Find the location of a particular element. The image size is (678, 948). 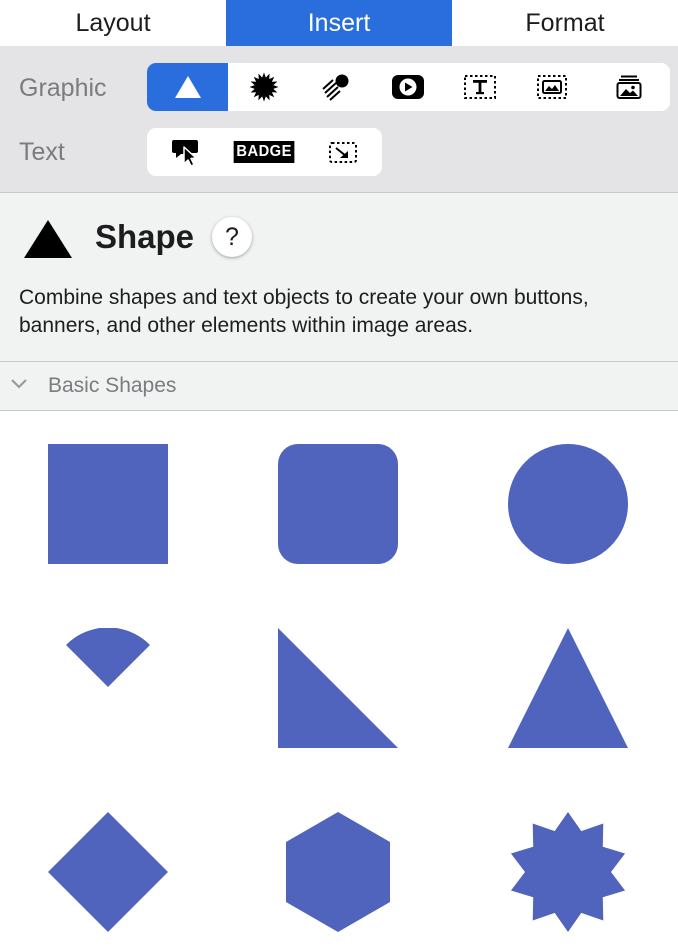

badge-icon: BADGE is located at coordinates (264, 152).